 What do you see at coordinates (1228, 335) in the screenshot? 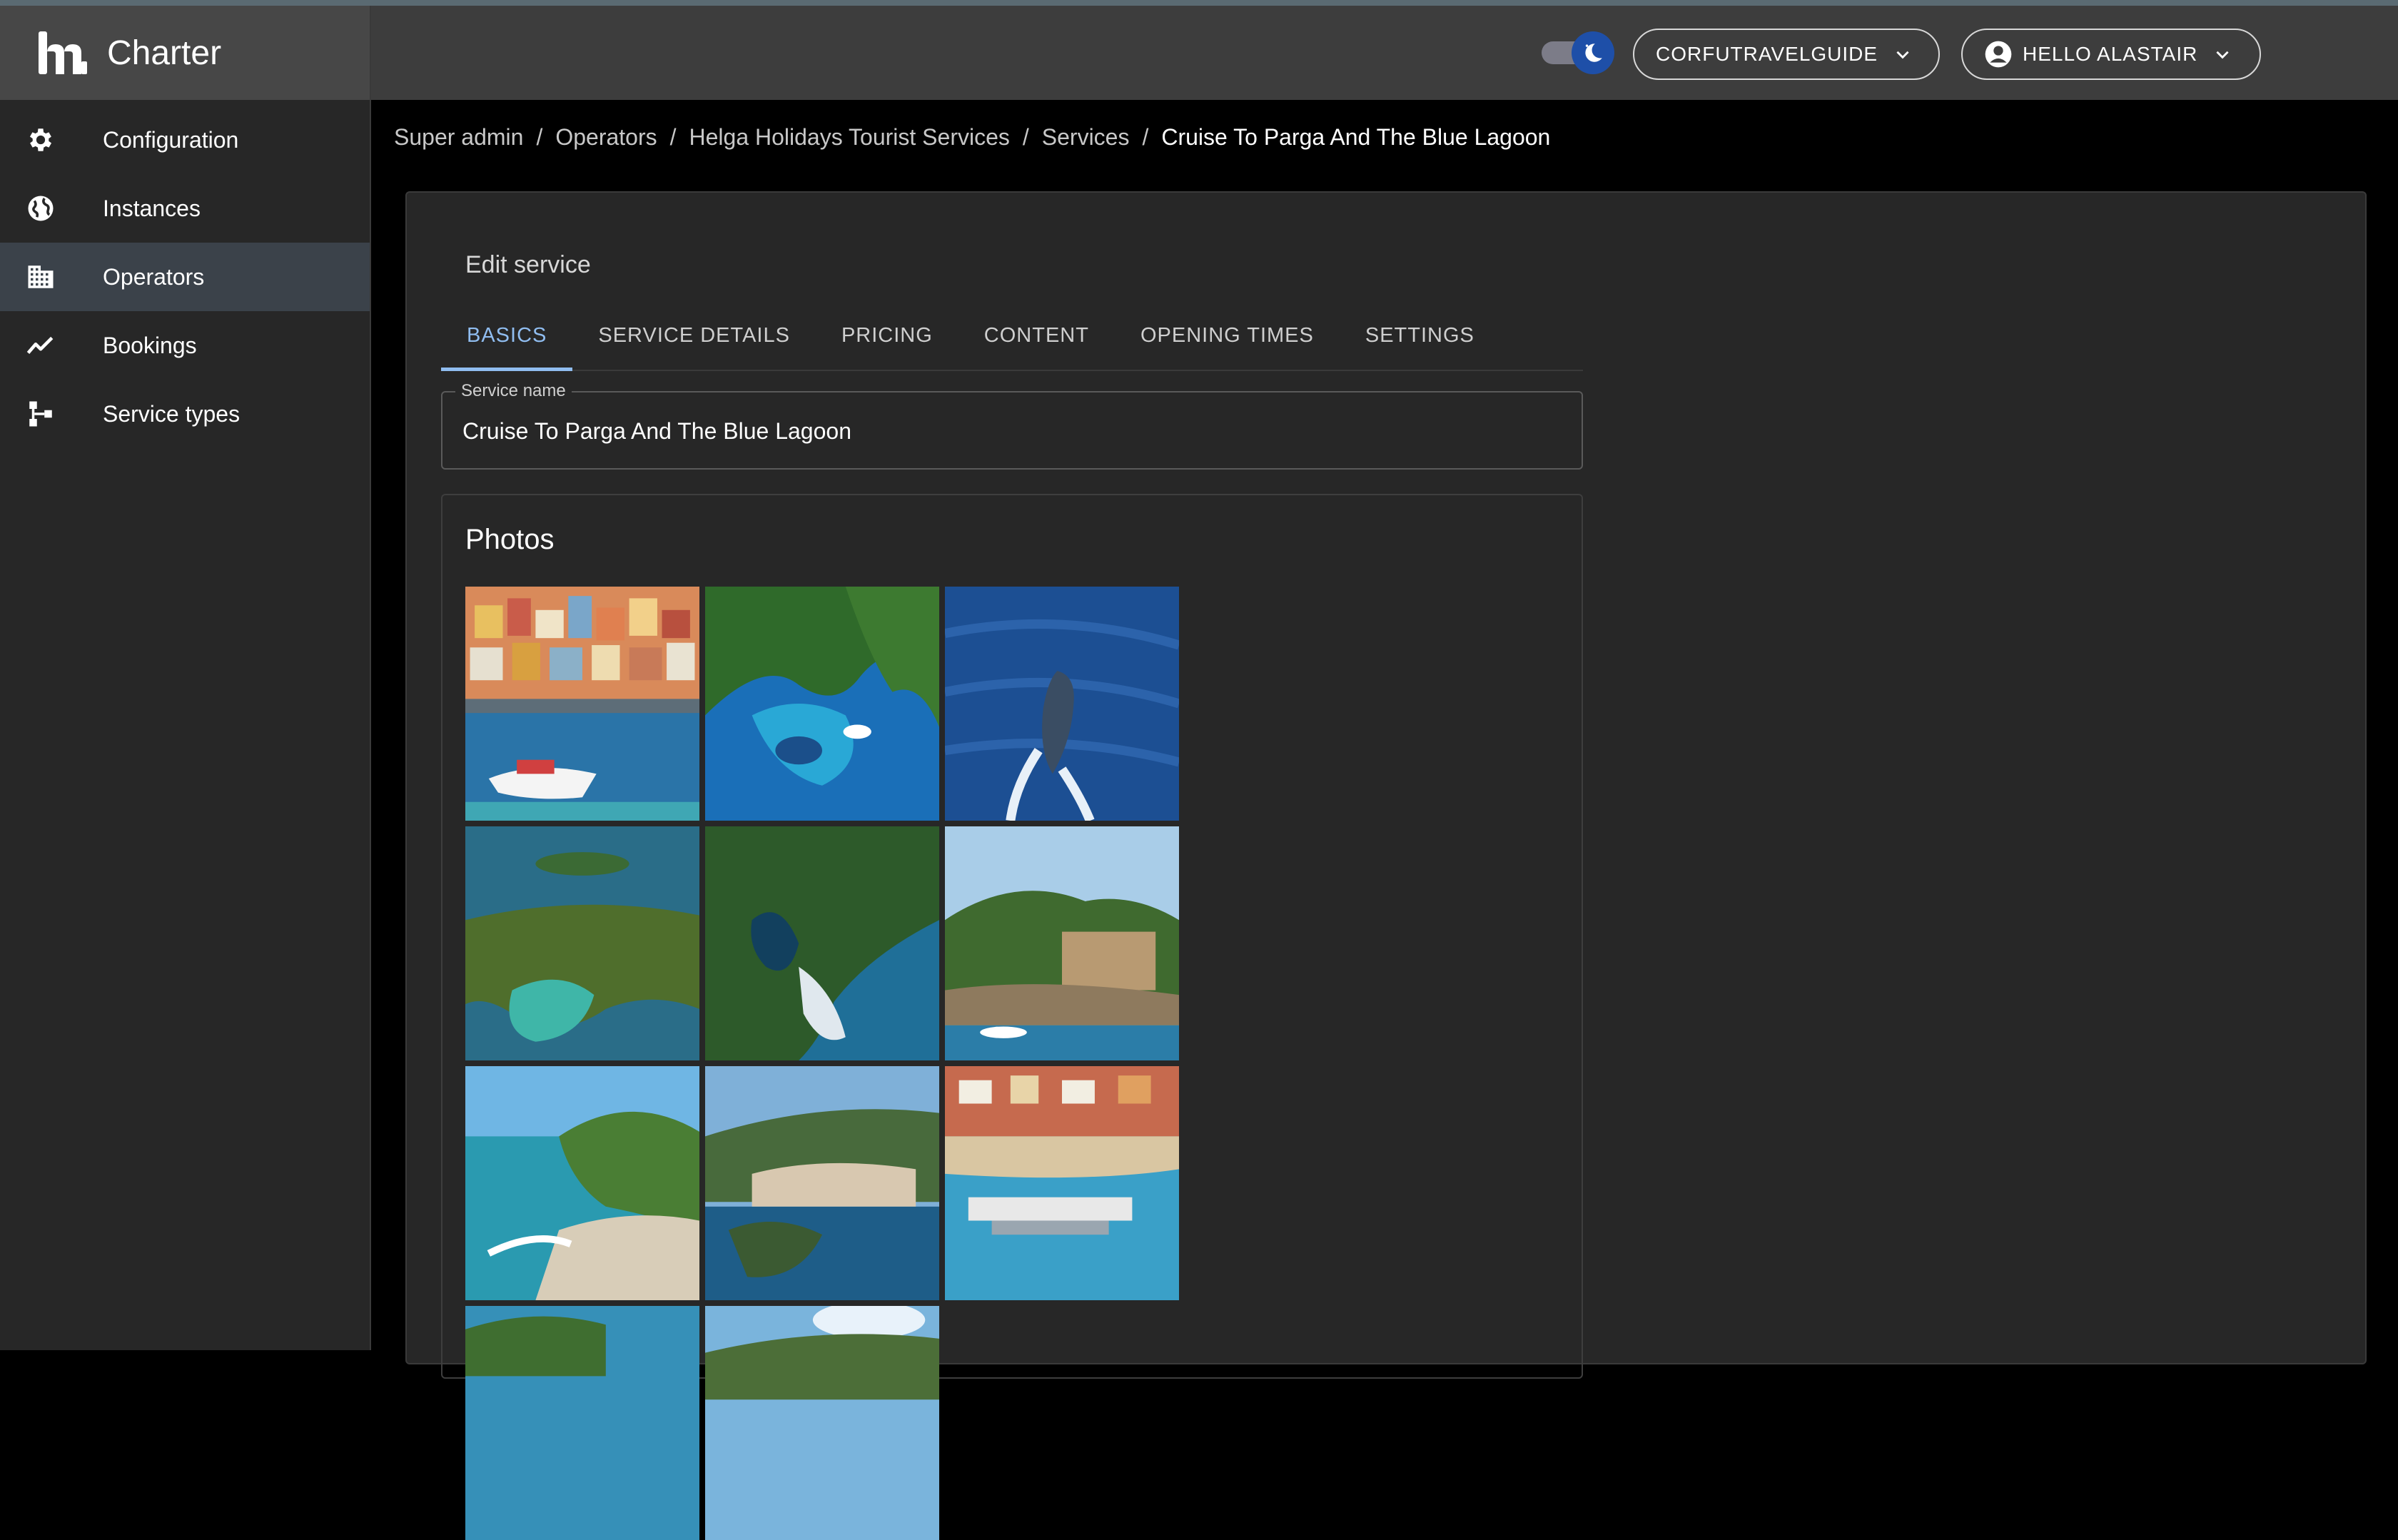
I see `tab-opening-times: OPENING TIMES` at bounding box center [1228, 335].